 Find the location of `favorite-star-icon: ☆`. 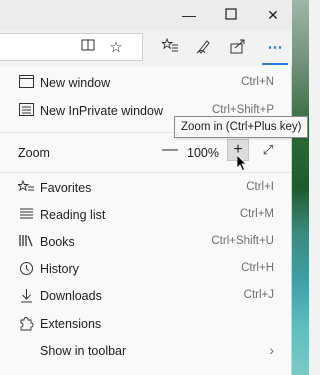

favorite-star-icon: ☆ is located at coordinates (116, 48).